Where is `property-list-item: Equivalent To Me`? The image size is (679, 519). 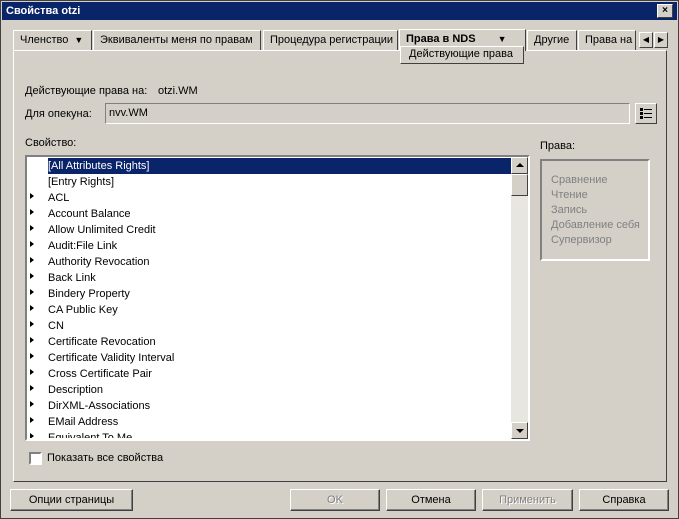
property-list-item: Equivalent To Me is located at coordinates (269, 434).